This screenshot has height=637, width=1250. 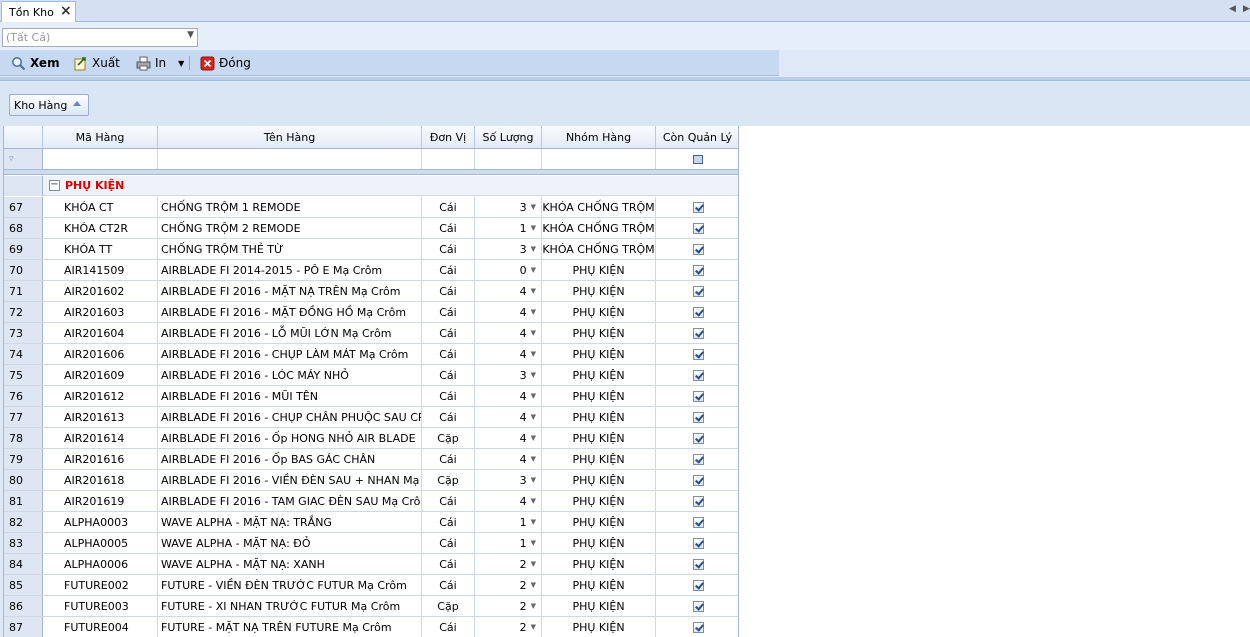 I want to click on cell-code: AIR201616, so click(x=100, y=459).